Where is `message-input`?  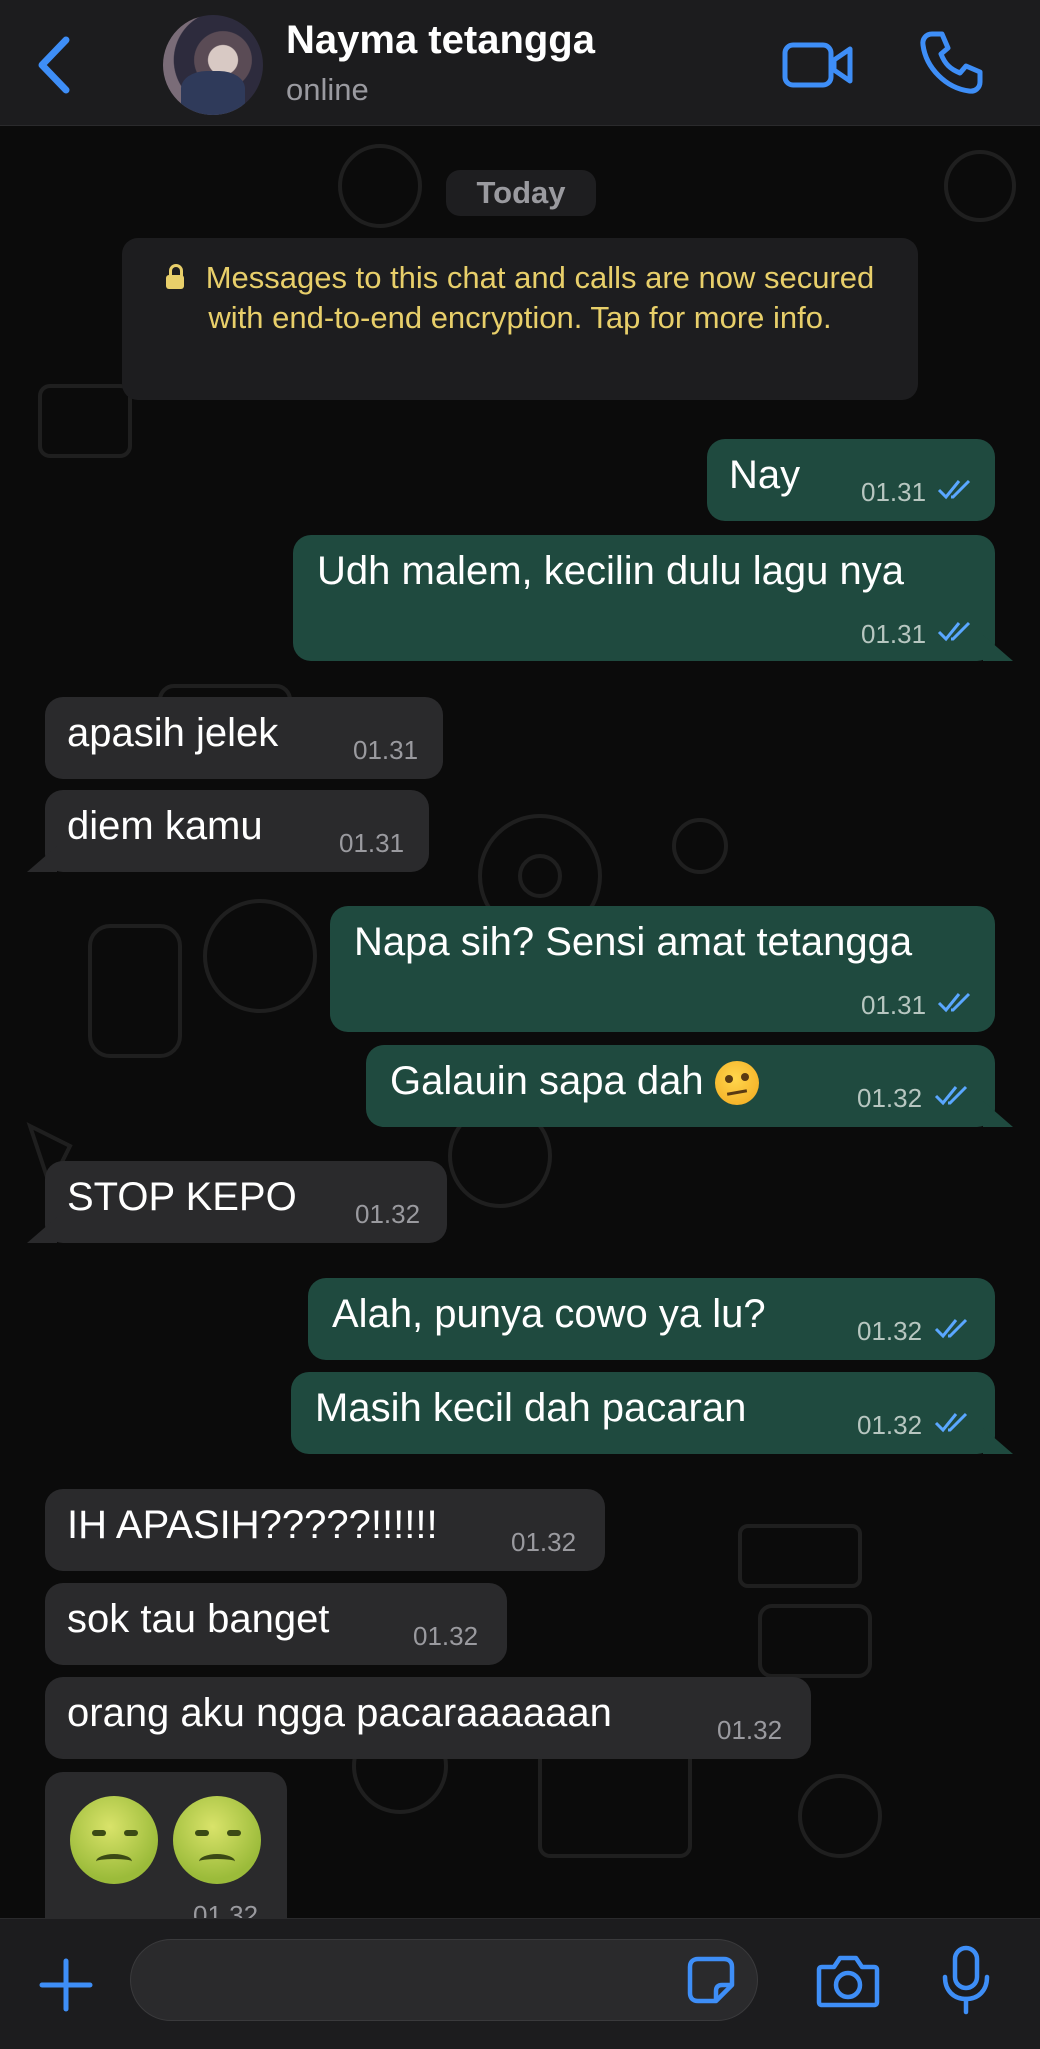 message-input is located at coordinates (444, 1980).